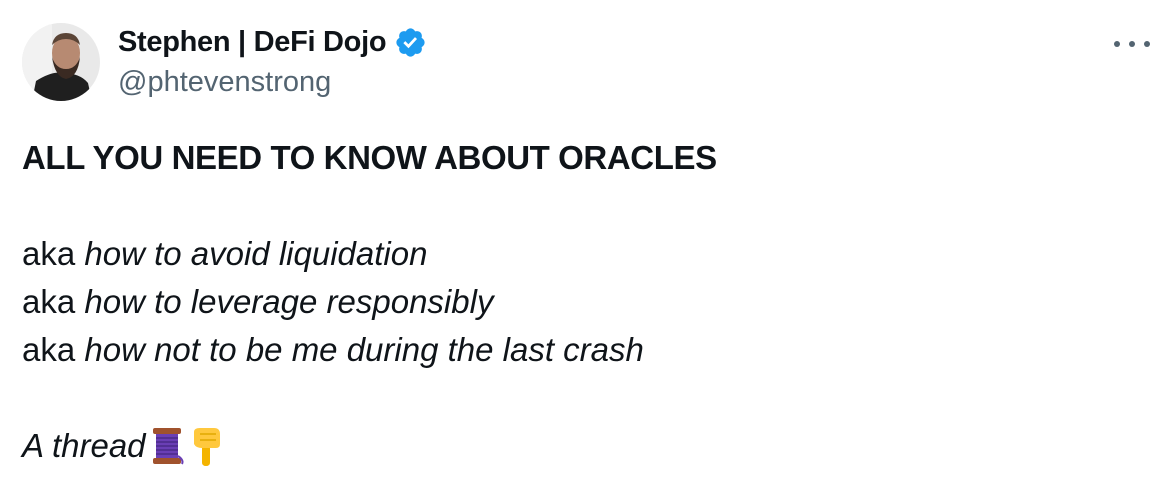 The height and width of the screenshot is (480, 1174). Describe the element at coordinates (364, 349) in the screenshot. I see `line-italic: how not to be me during the last crash` at that location.